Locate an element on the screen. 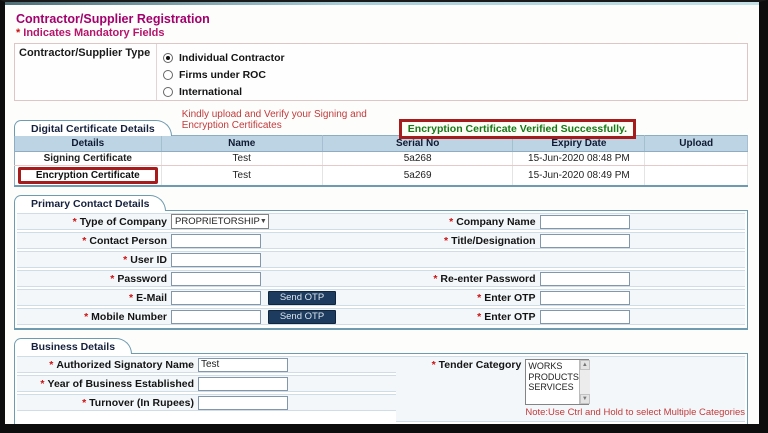  contact-person-input is located at coordinates (216, 240).